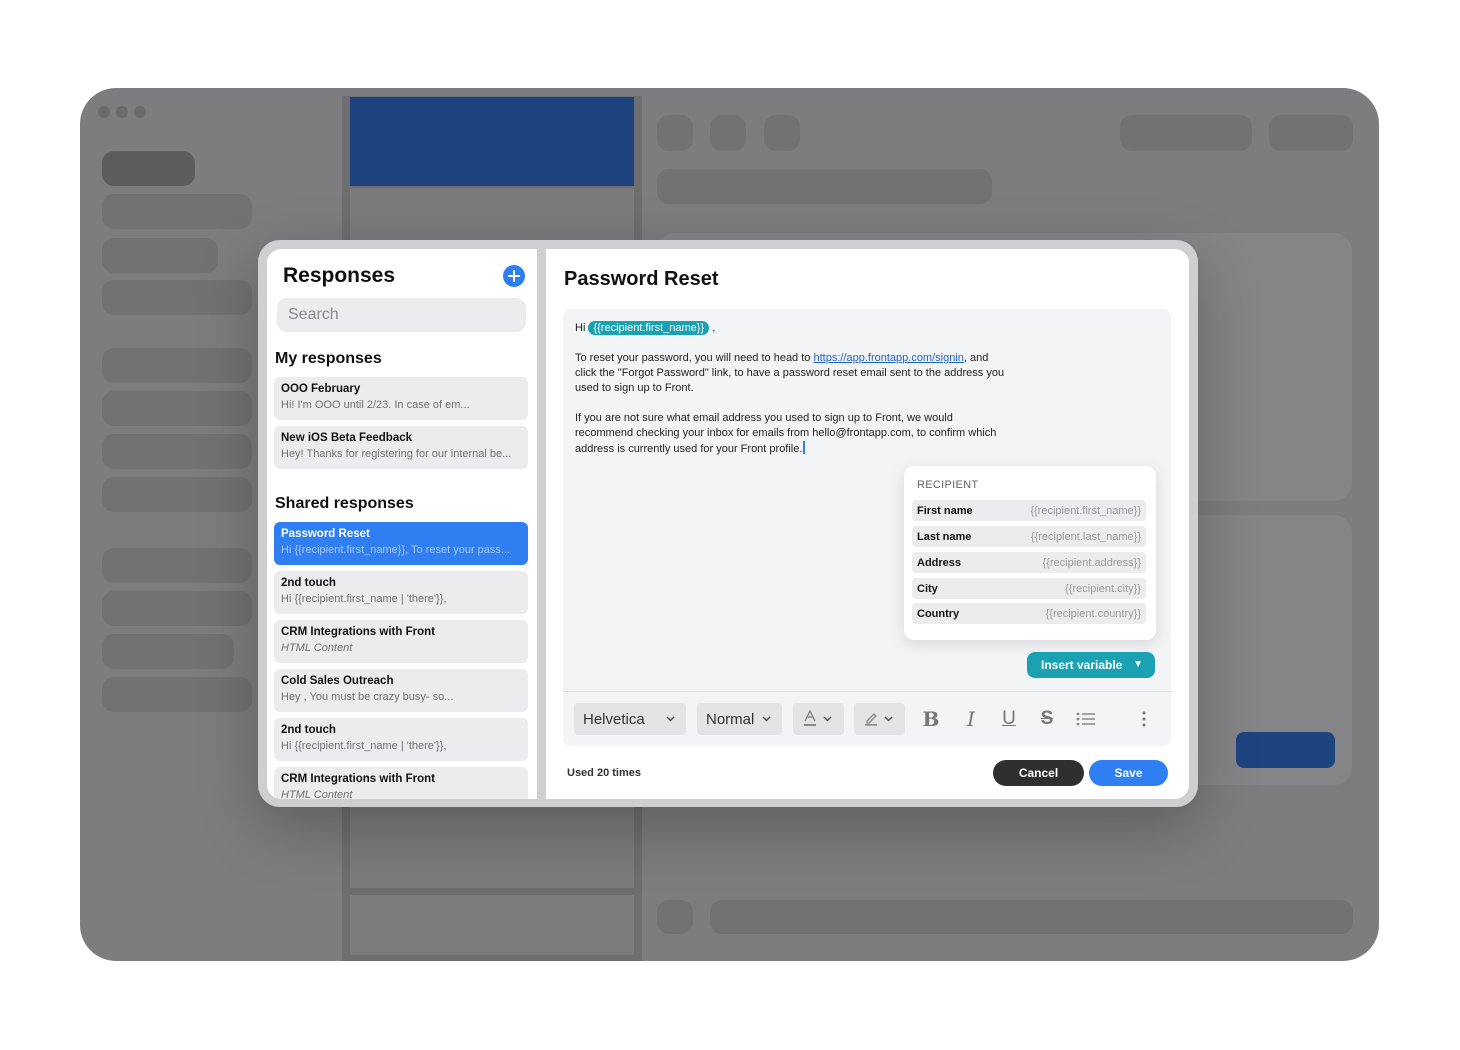 Image resolution: width=1460 pixels, height=1050 pixels. Describe the element at coordinates (614, 719) in the screenshot. I see `font-family-value: Helvetica` at that location.